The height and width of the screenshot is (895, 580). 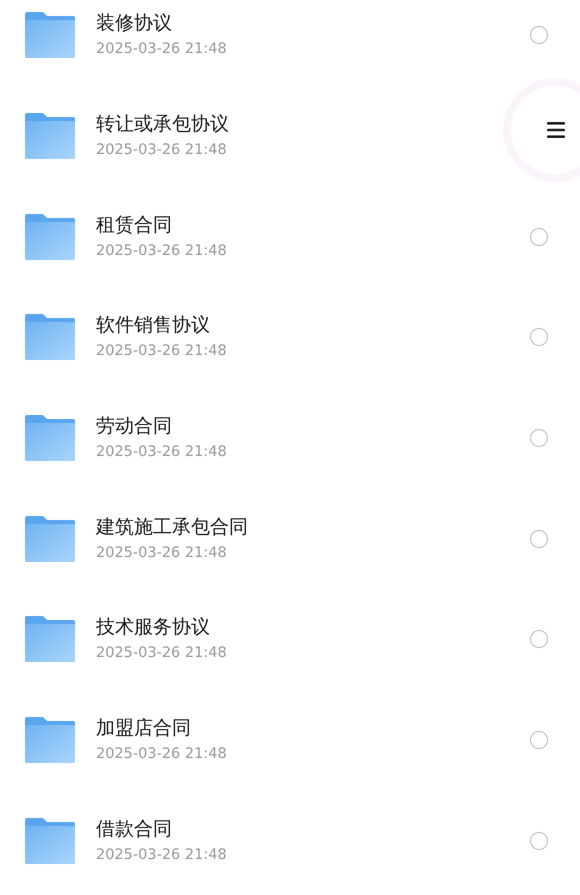 What do you see at coordinates (134, 23) in the screenshot?
I see `folder-name: 装修协议` at bounding box center [134, 23].